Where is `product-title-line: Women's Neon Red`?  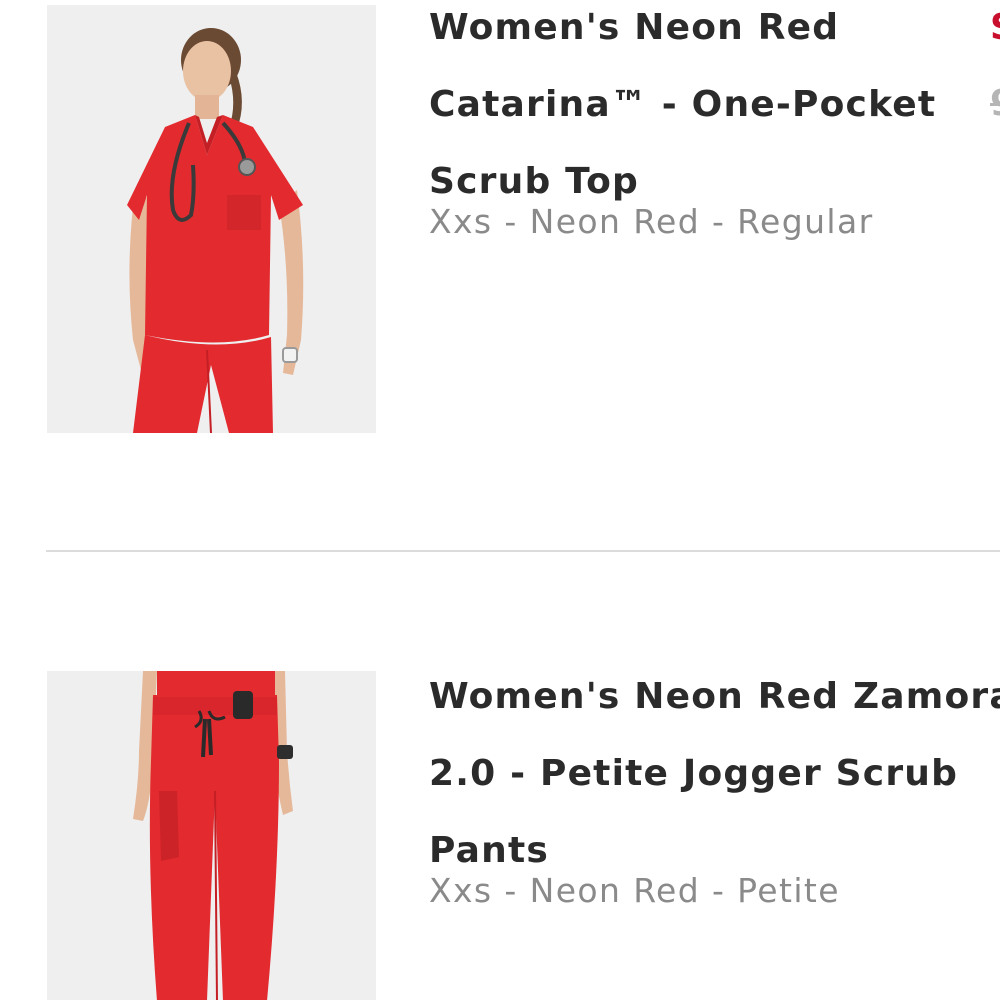 product-title-line: Women's Neon Red is located at coordinates (714, 33).